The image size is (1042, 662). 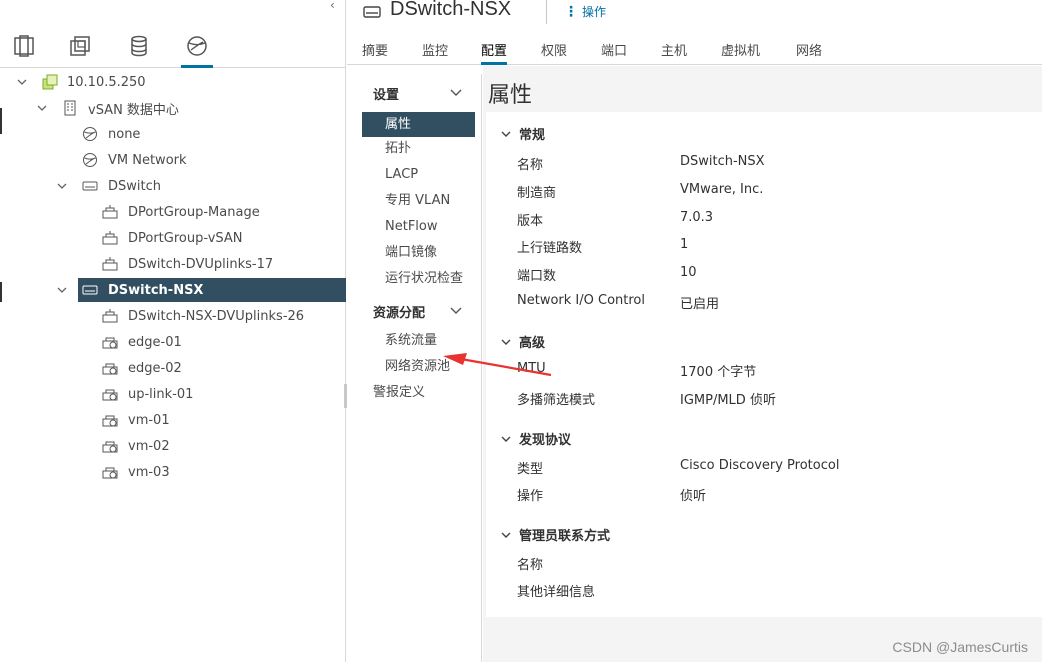 I want to click on content-title: 属性, so click(x=510, y=95).